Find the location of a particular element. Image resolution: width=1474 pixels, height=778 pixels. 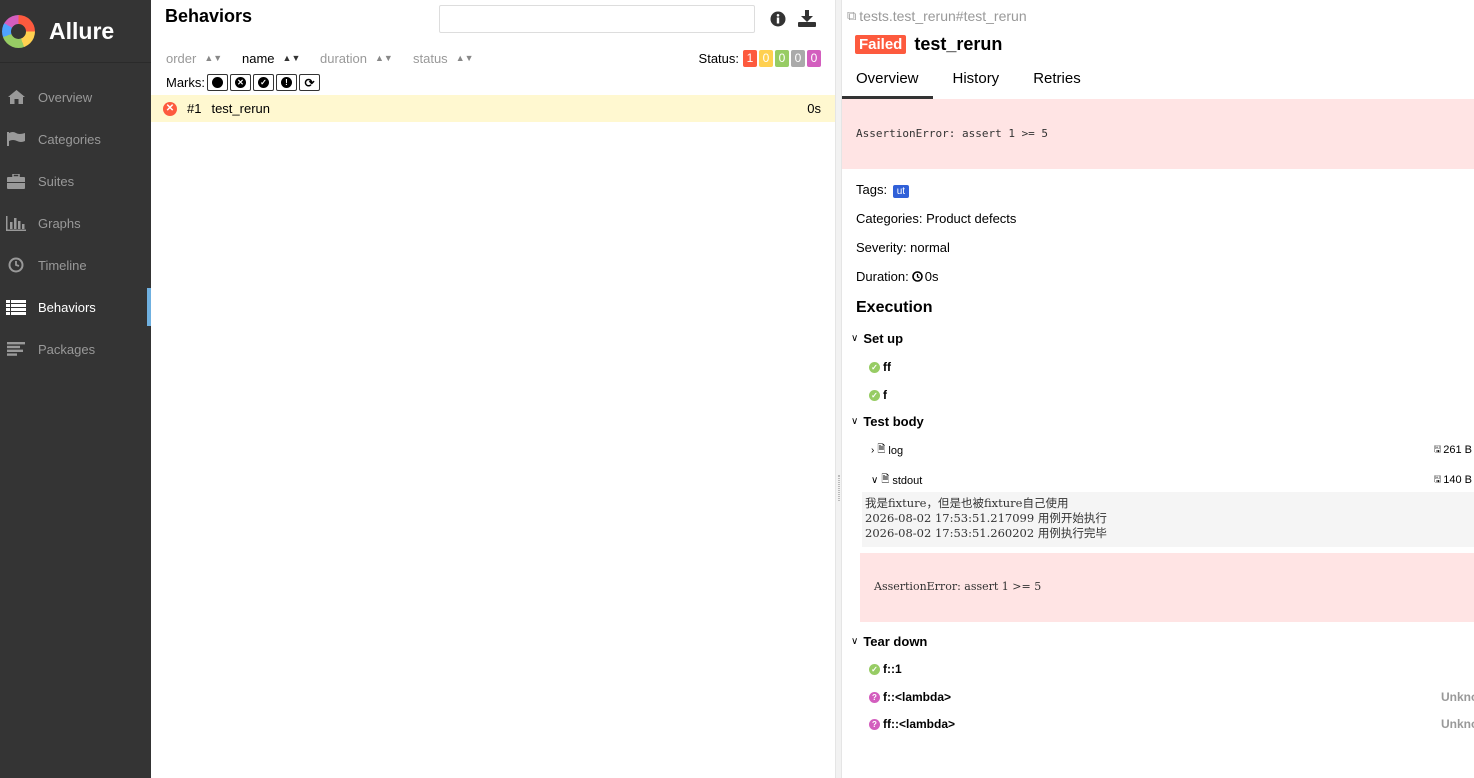

info-icon is located at coordinates (778, 20).